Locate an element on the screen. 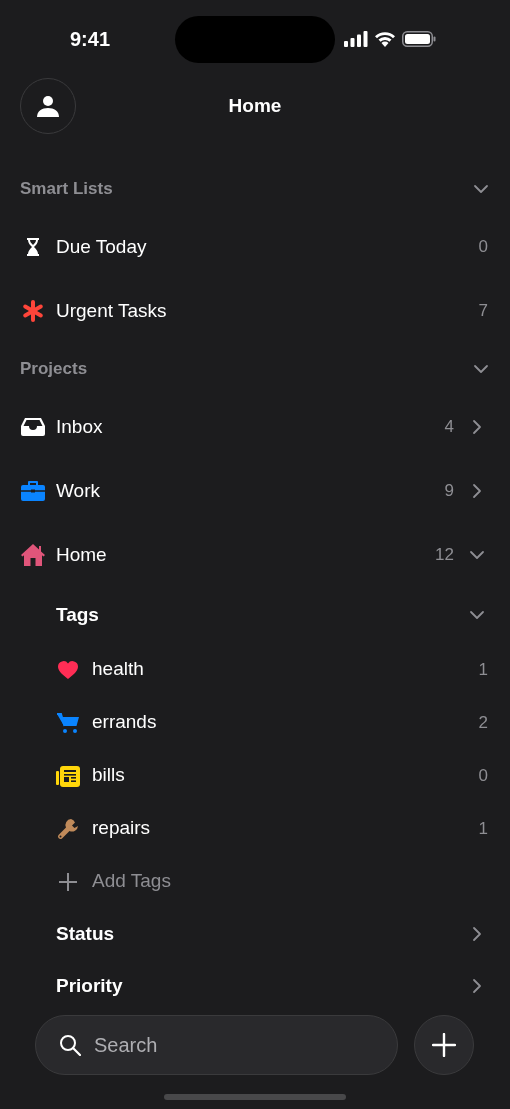 This screenshot has height=1109, width=510. tag-name: health is located at coordinates (118, 669).